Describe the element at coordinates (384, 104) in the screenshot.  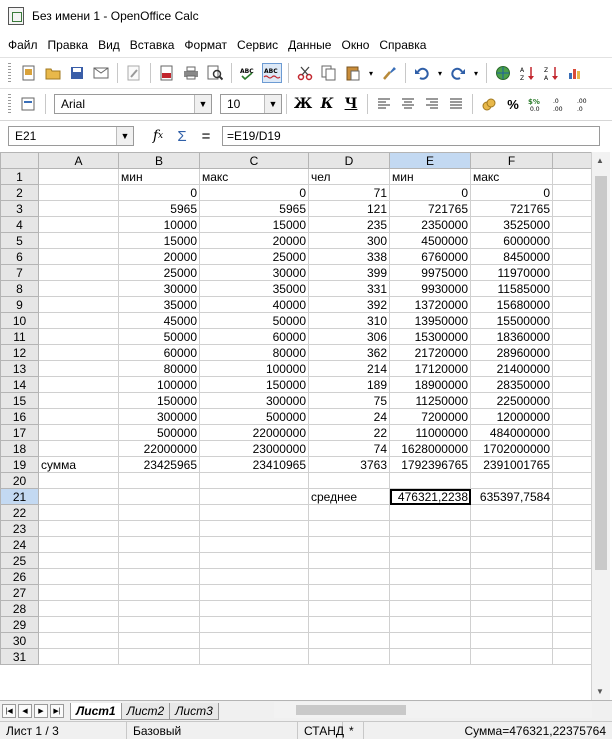
I see `align-left-icon` at that location.